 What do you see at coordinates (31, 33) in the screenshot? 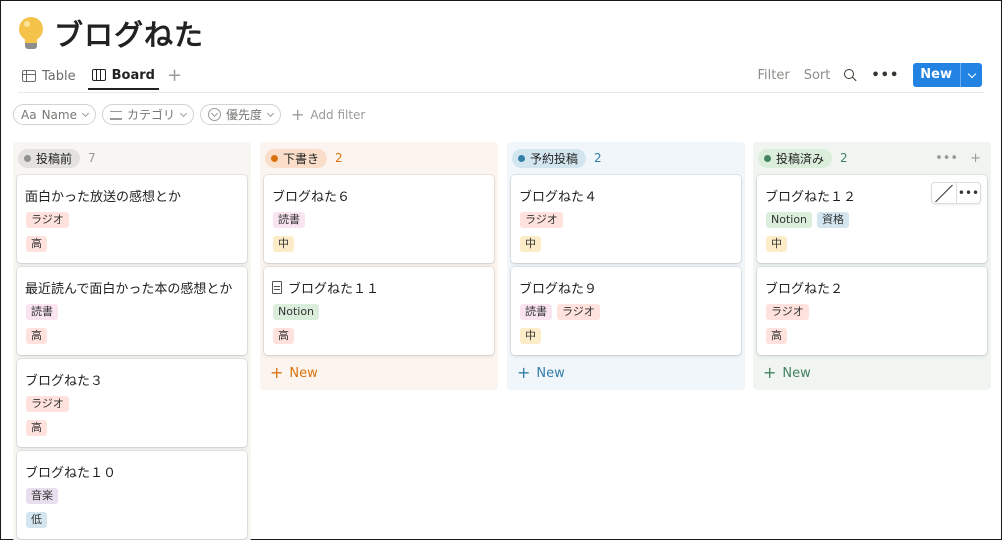
I see `light-bulb-icon` at bounding box center [31, 33].